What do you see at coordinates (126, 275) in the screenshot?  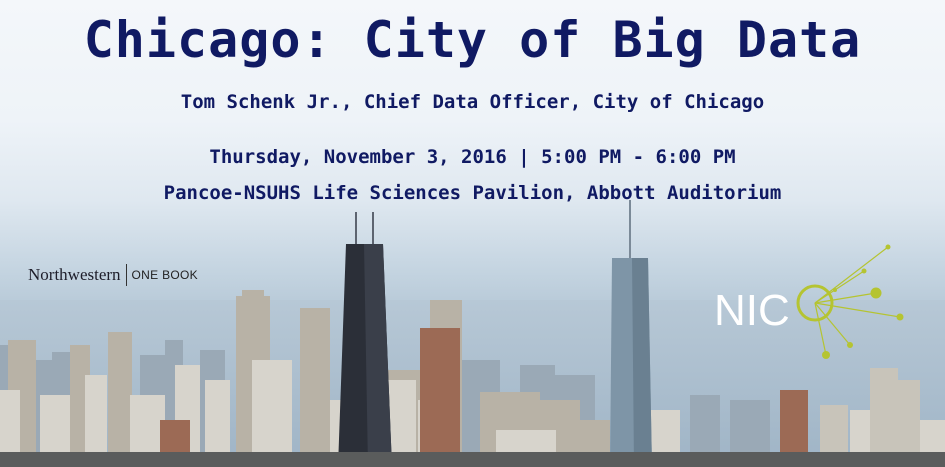 I see `logo-divider` at bounding box center [126, 275].